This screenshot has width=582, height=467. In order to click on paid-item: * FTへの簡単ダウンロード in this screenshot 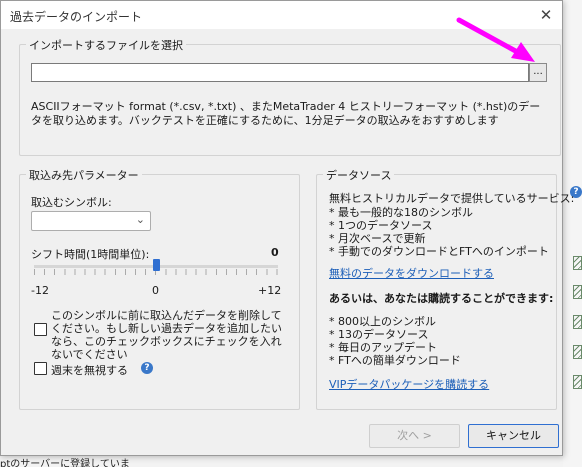, I will do `click(395, 360)`.